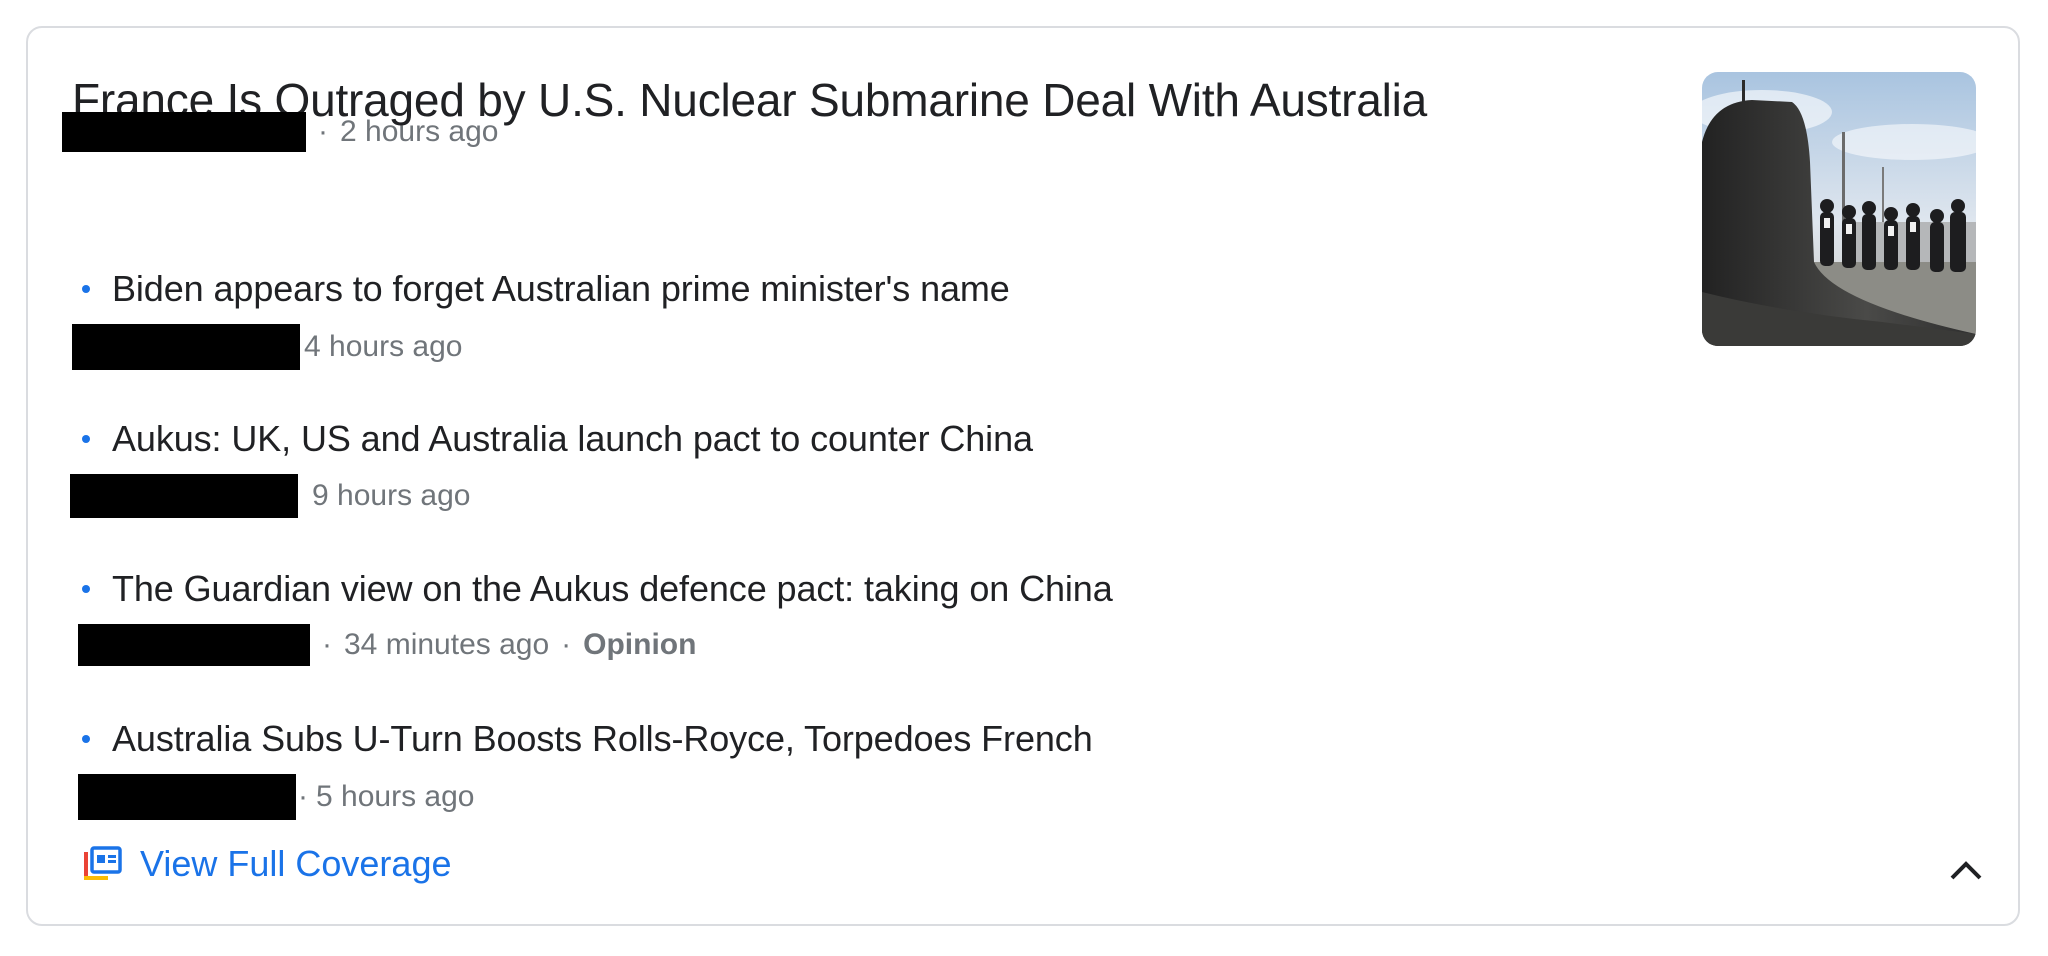  I want to click on chevron-up-icon, so click(1966, 870).